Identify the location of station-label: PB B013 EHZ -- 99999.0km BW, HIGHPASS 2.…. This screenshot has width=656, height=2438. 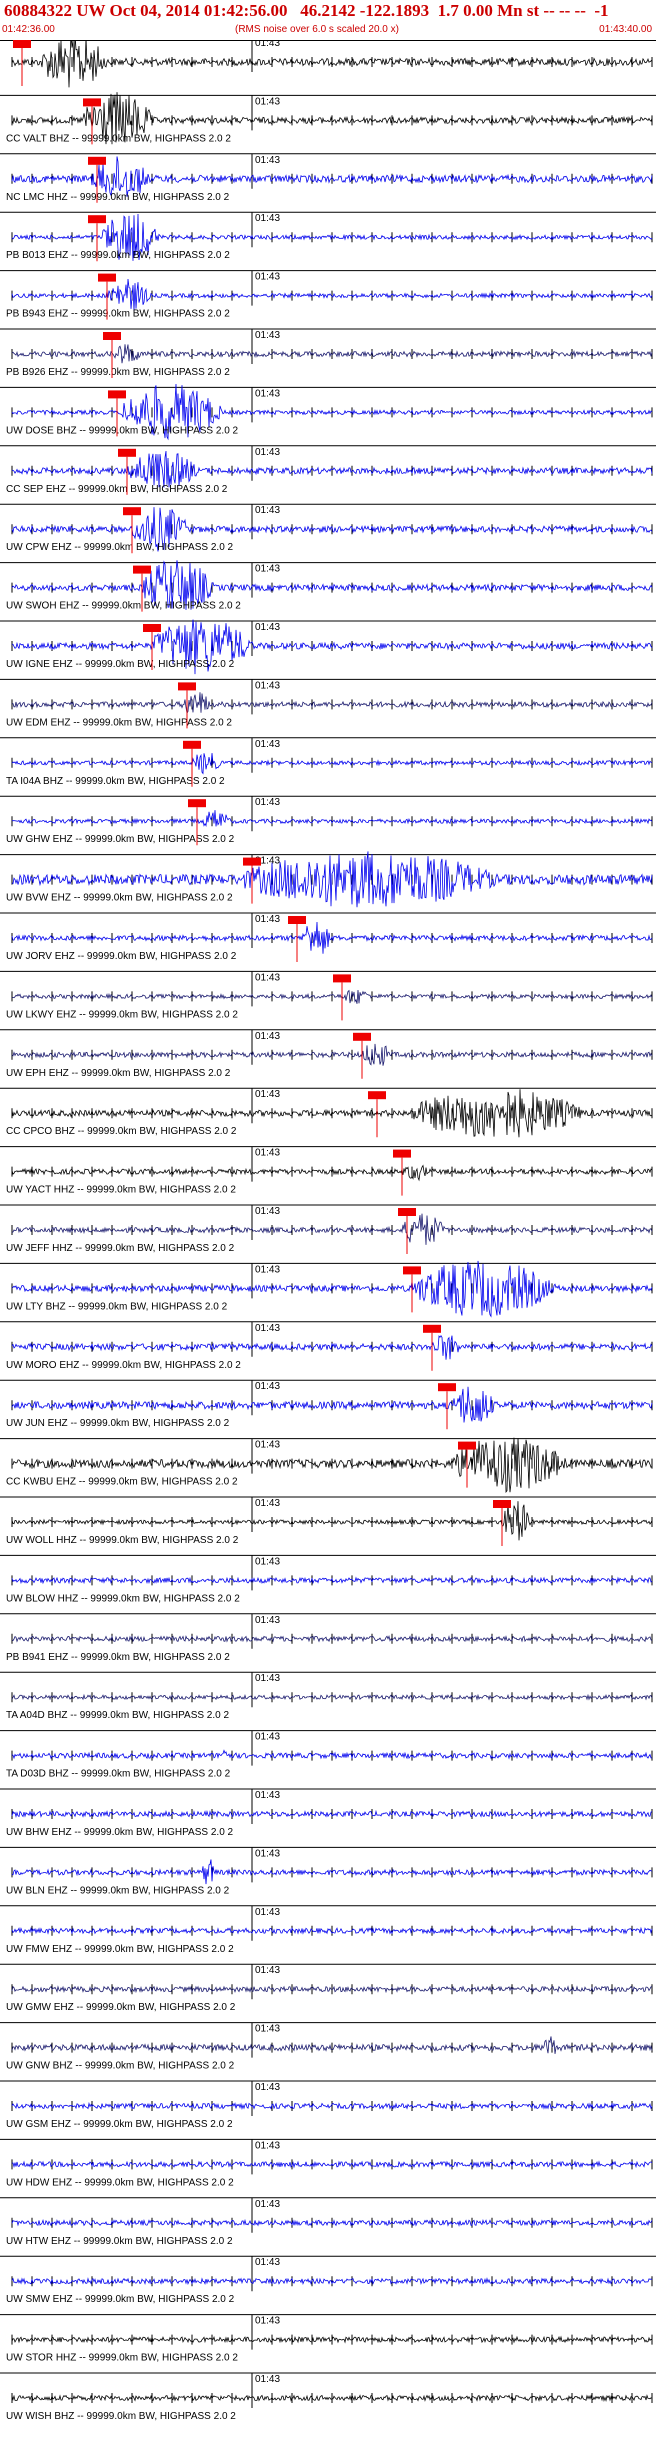
(118, 255).